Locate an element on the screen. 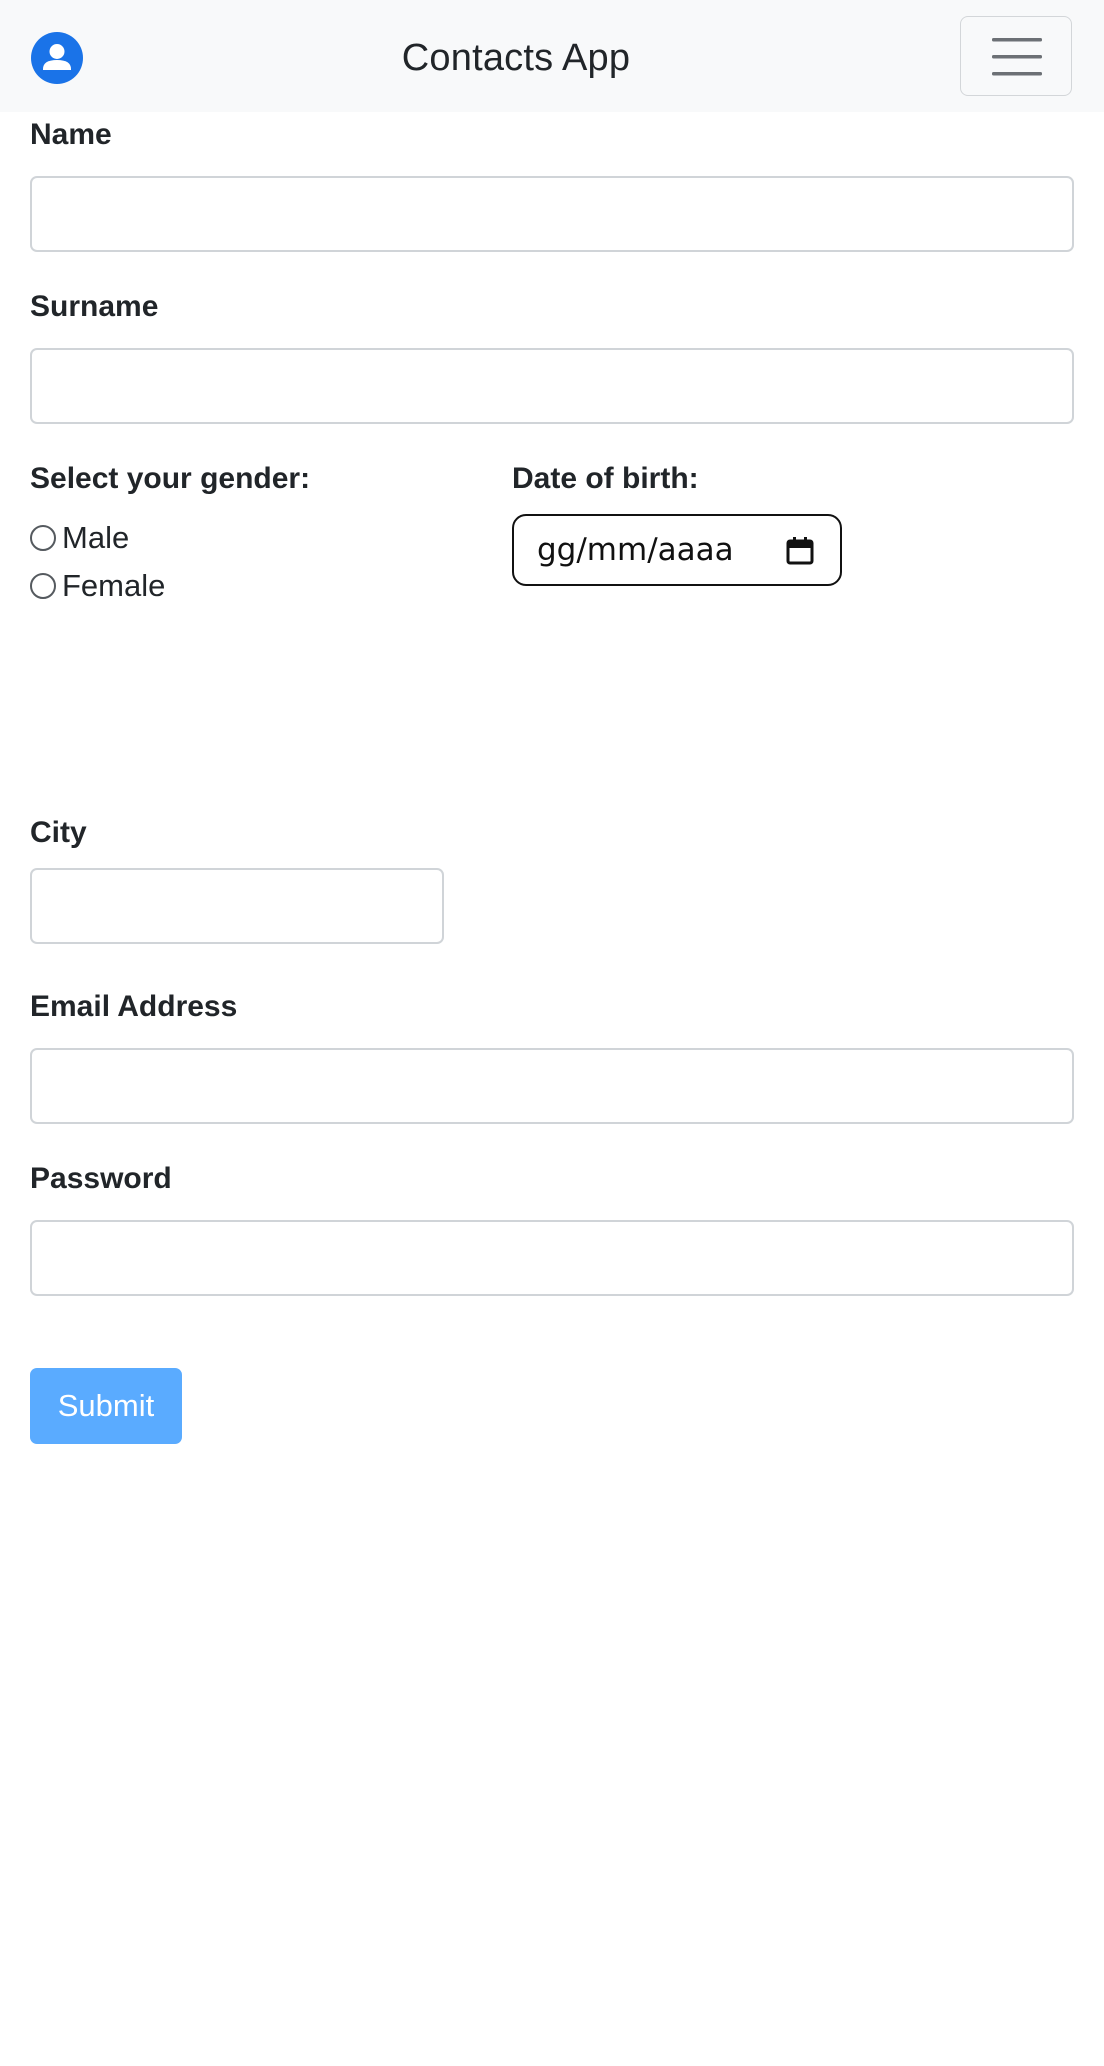  password-input is located at coordinates (552, 1258).